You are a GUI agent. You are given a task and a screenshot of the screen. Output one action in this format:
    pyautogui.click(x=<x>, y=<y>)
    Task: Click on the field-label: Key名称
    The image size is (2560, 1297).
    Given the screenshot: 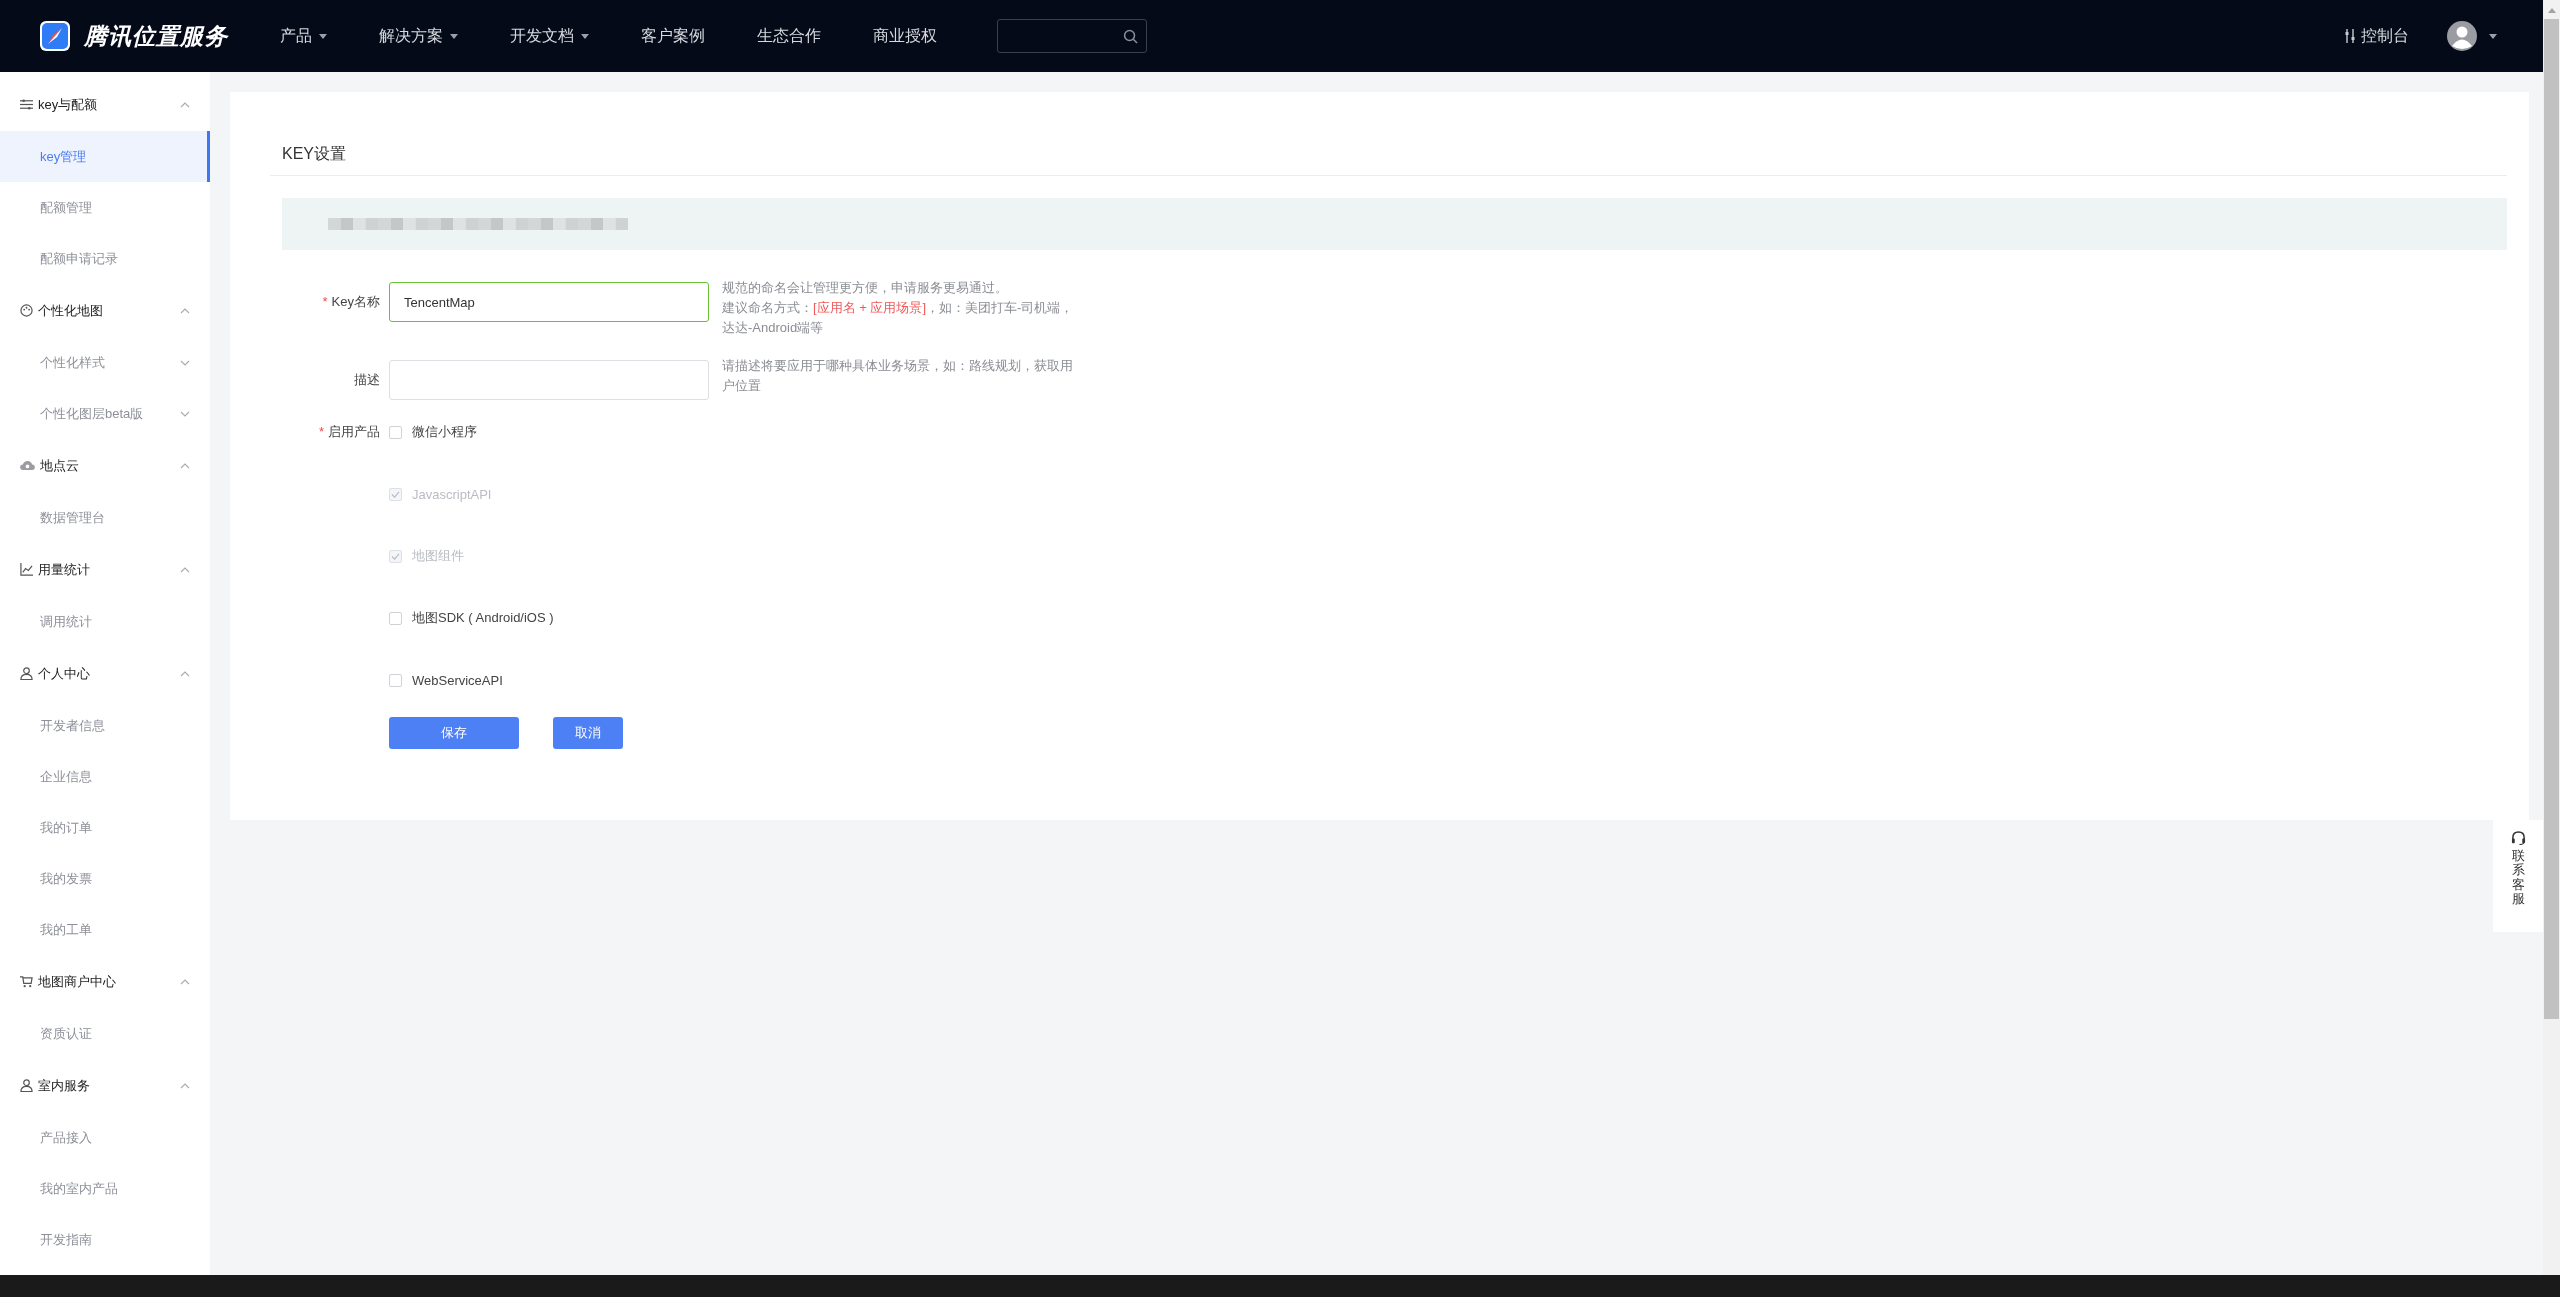 What is the action you would take?
    pyautogui.click(x=355, y=301)
    